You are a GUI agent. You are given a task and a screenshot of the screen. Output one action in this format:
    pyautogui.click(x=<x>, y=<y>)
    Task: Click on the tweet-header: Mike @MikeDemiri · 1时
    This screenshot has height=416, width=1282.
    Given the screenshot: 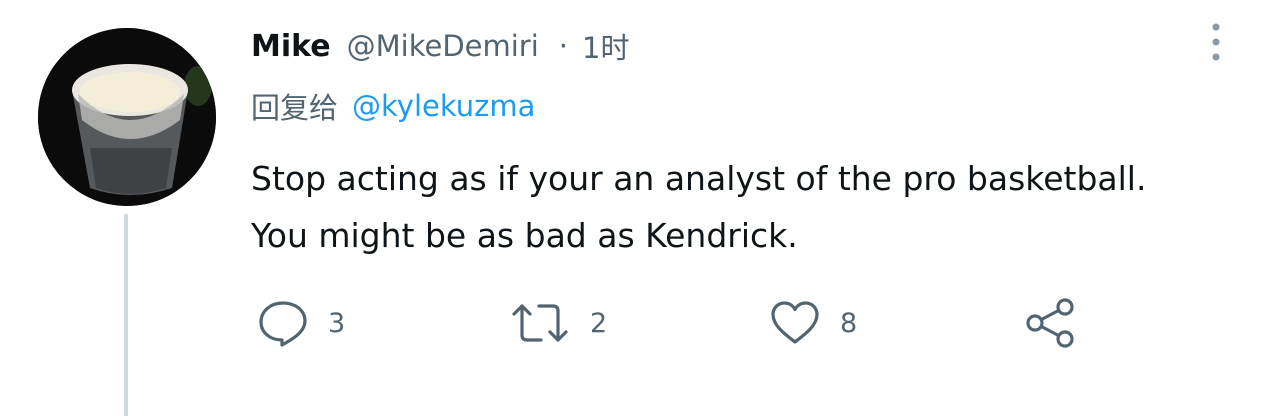 What is the action you would take?
    pyautogui.click(x=440, y=46)
    